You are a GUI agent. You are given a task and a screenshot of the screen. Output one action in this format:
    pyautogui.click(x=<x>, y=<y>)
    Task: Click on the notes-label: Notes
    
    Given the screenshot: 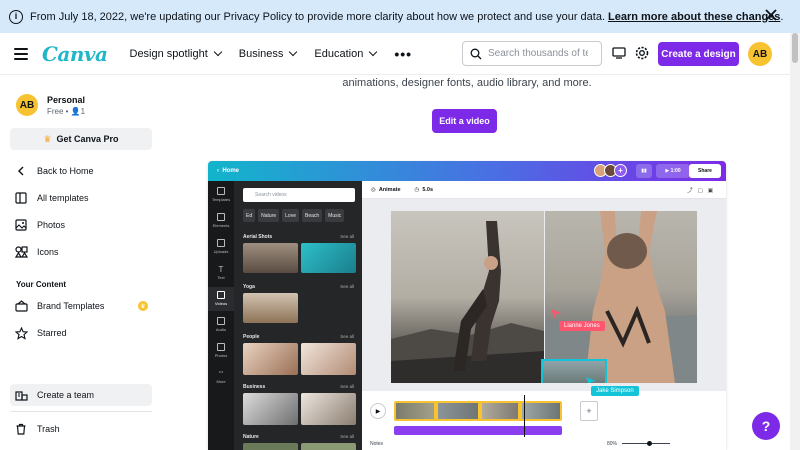 What is the action you would take?
    pyautogui.click(x=377, y=444)
    